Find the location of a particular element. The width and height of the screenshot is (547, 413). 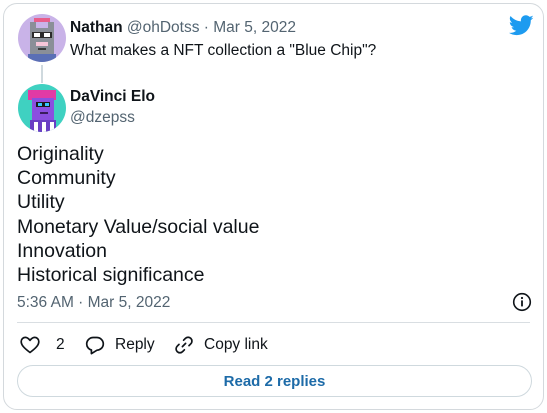

tweet-line: Historical significance is located at coordinates (111, 275).